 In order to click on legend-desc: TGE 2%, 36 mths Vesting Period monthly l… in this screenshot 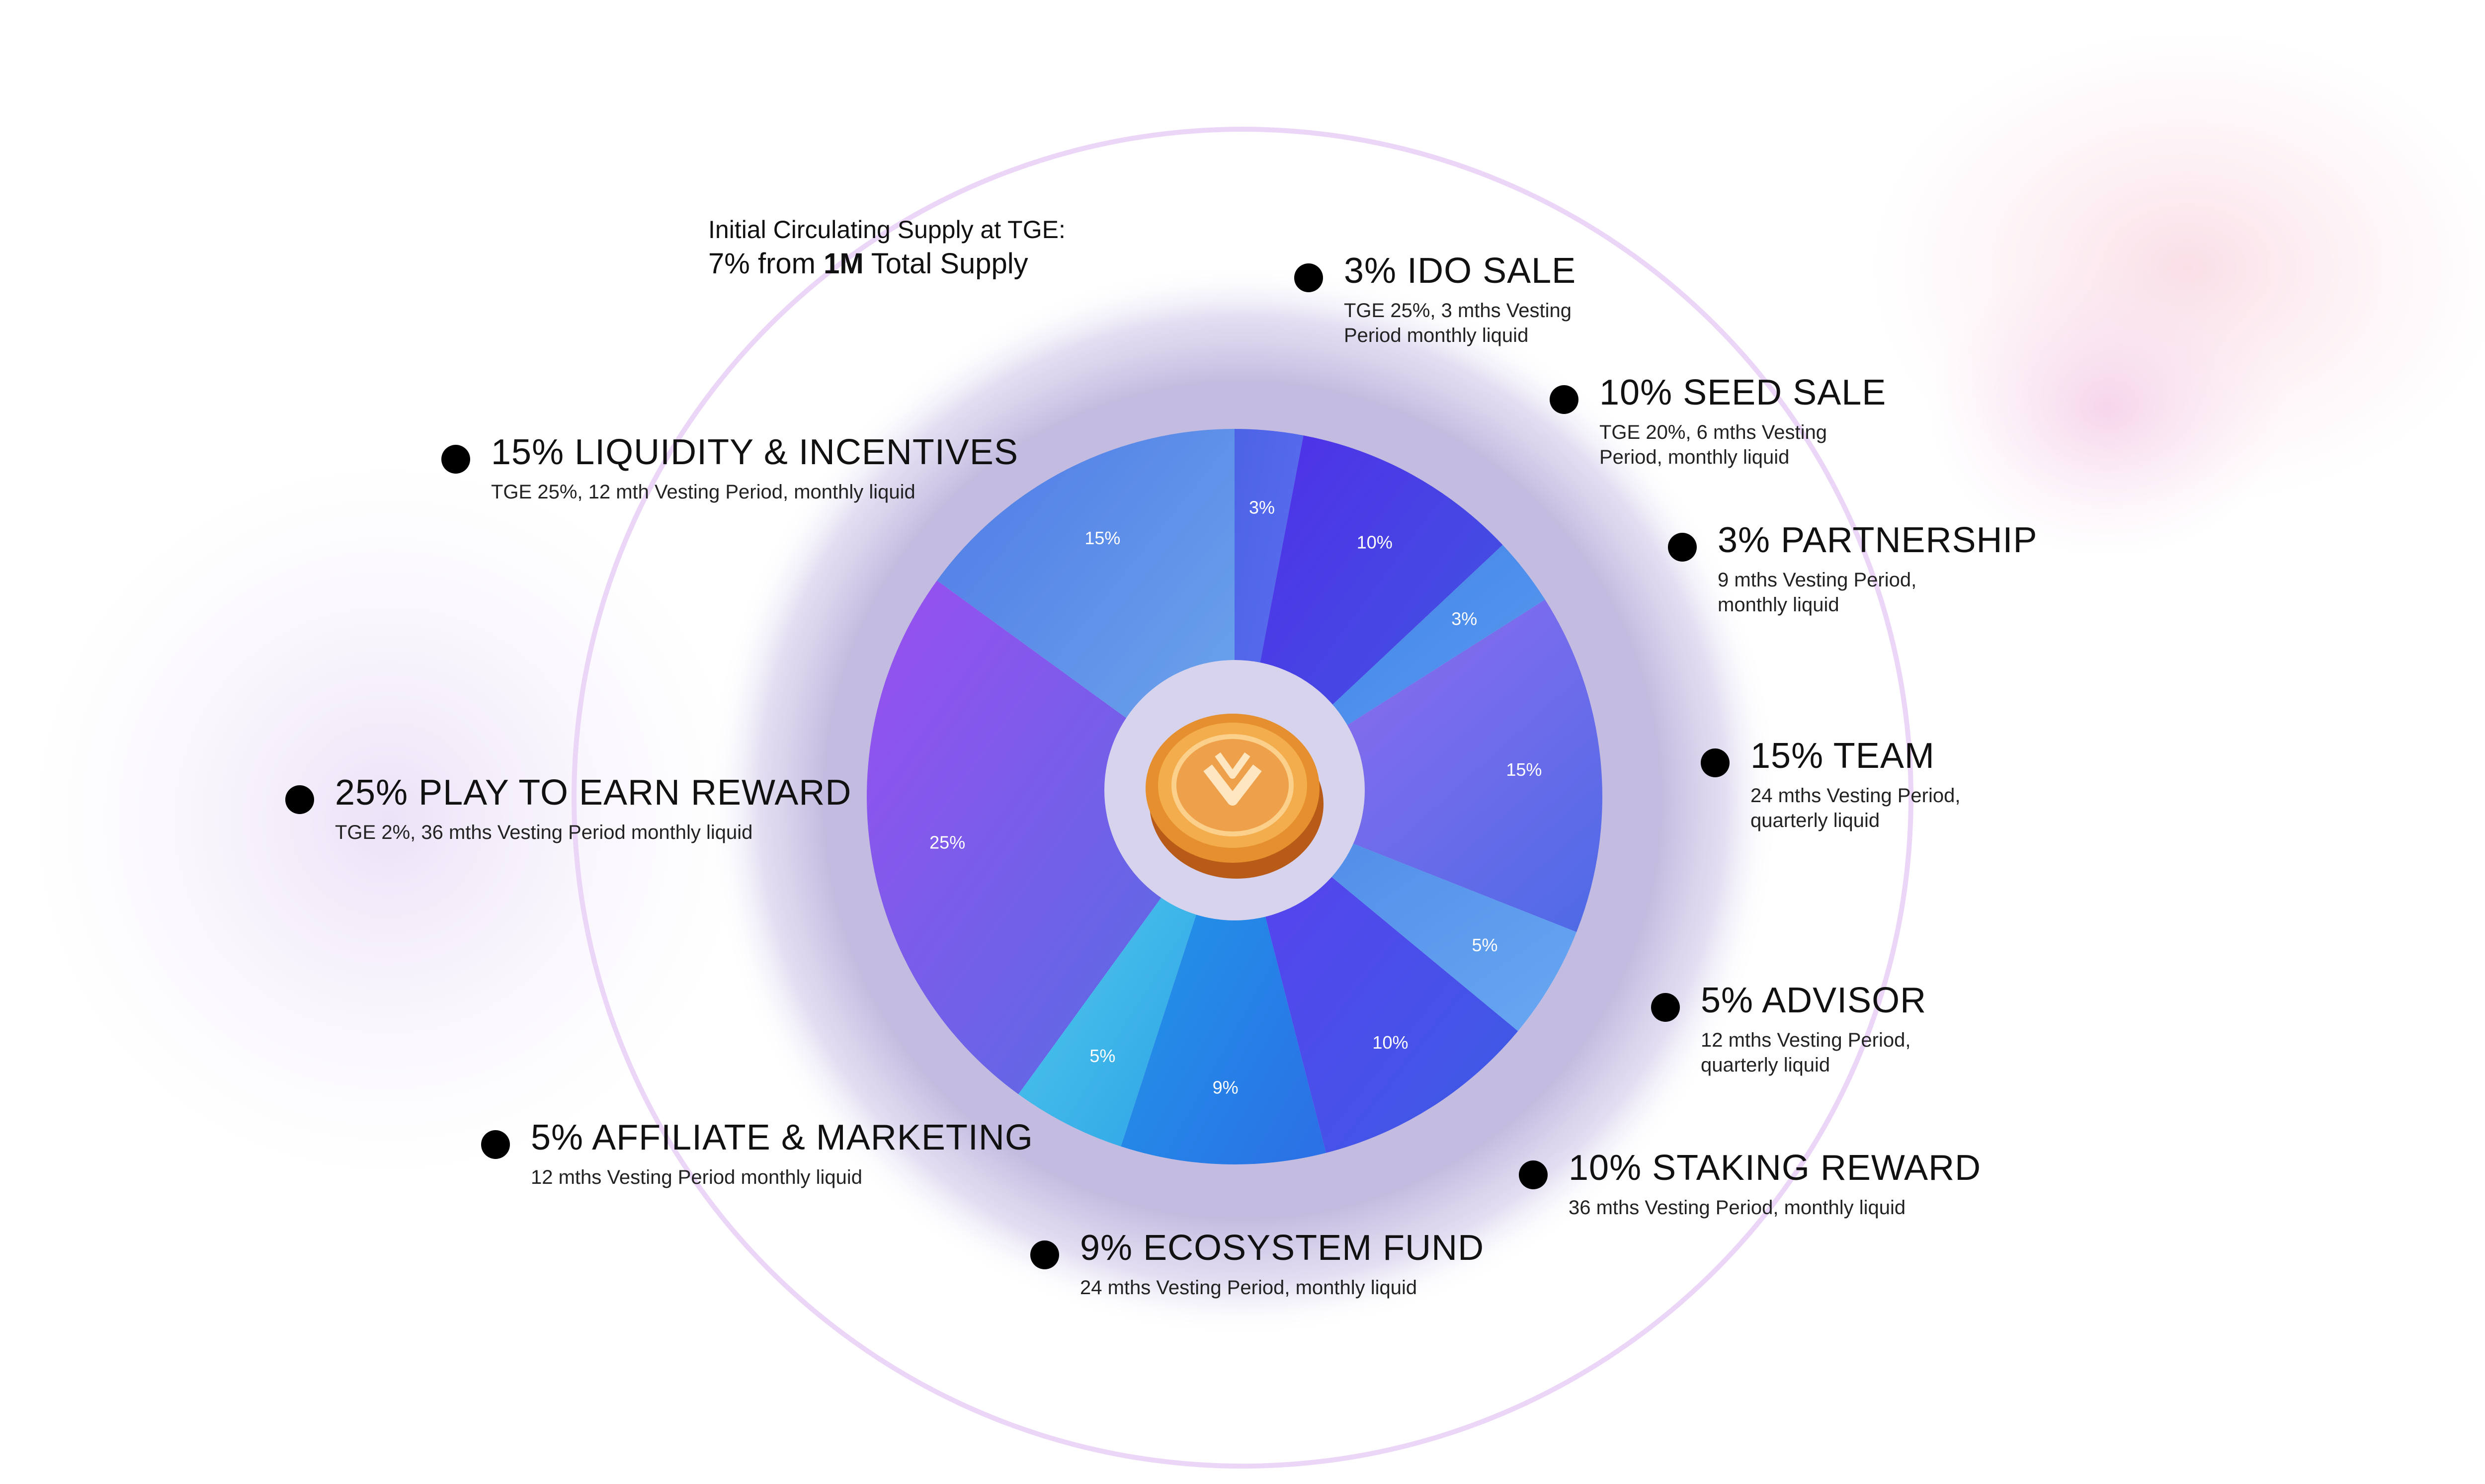, I will do `click(544, 832)`.